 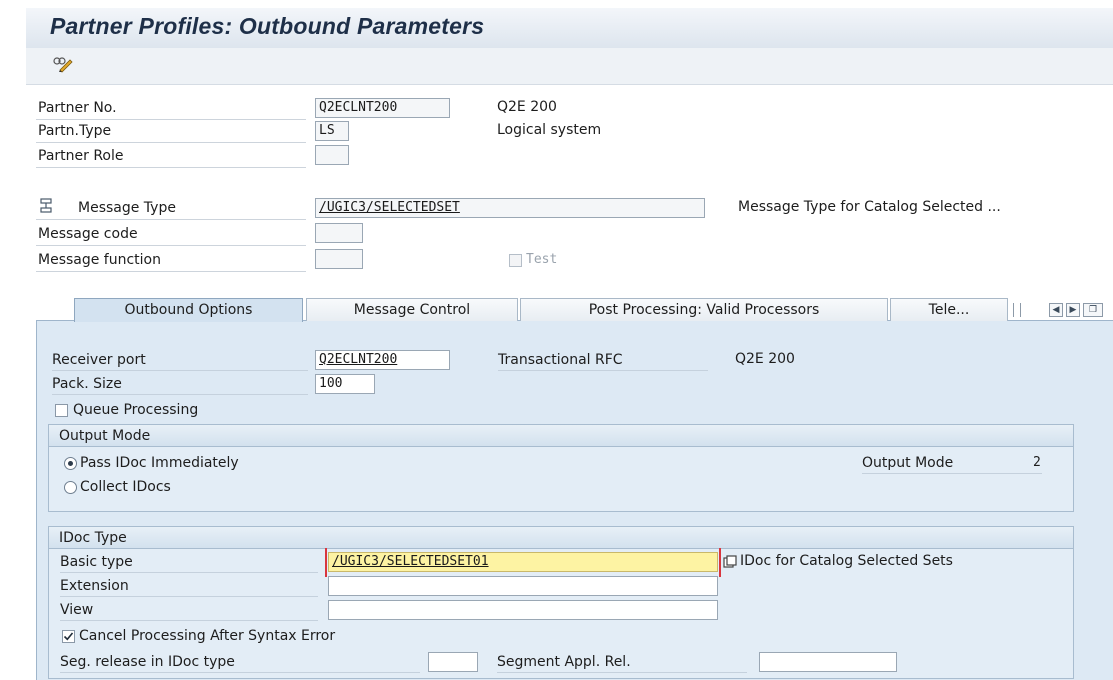 I want to click on message-code-label: Message code, so click(x=88, y=234).